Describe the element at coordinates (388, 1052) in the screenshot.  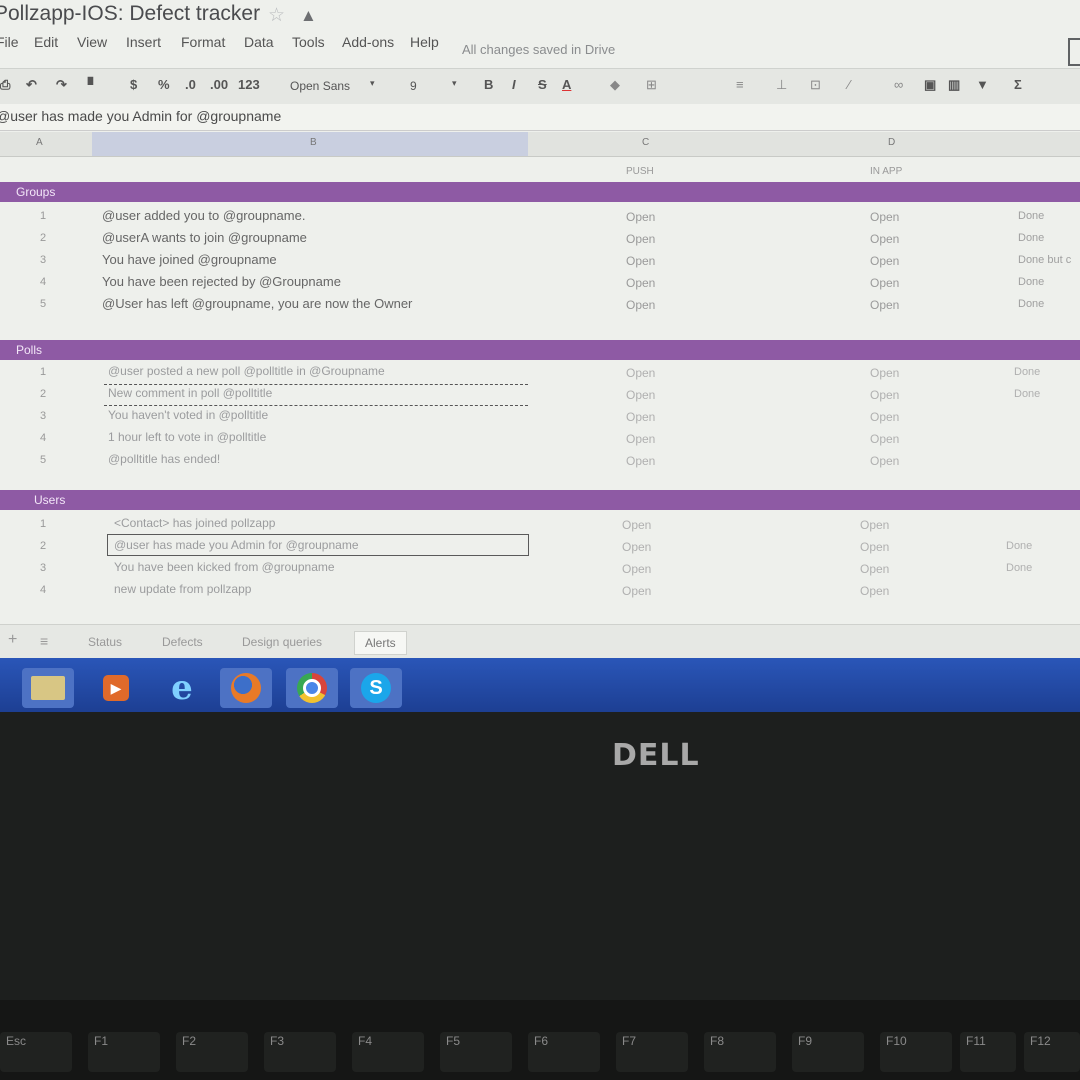
I see `key-f4: F4` at that location.